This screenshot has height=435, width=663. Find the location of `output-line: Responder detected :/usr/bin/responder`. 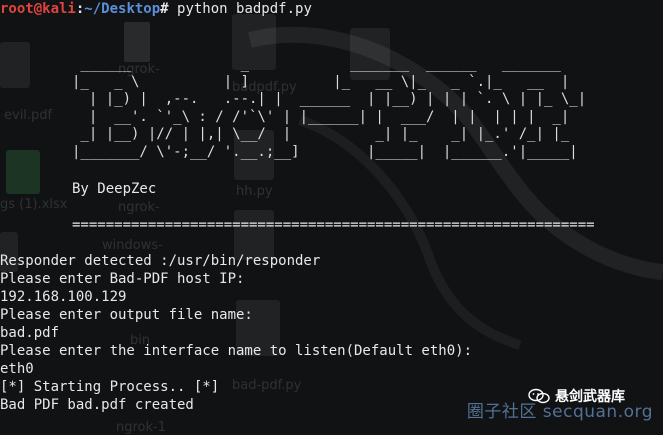

output-line: Responder detected :/usr/bin/responder is located at coordinates (160, 261).